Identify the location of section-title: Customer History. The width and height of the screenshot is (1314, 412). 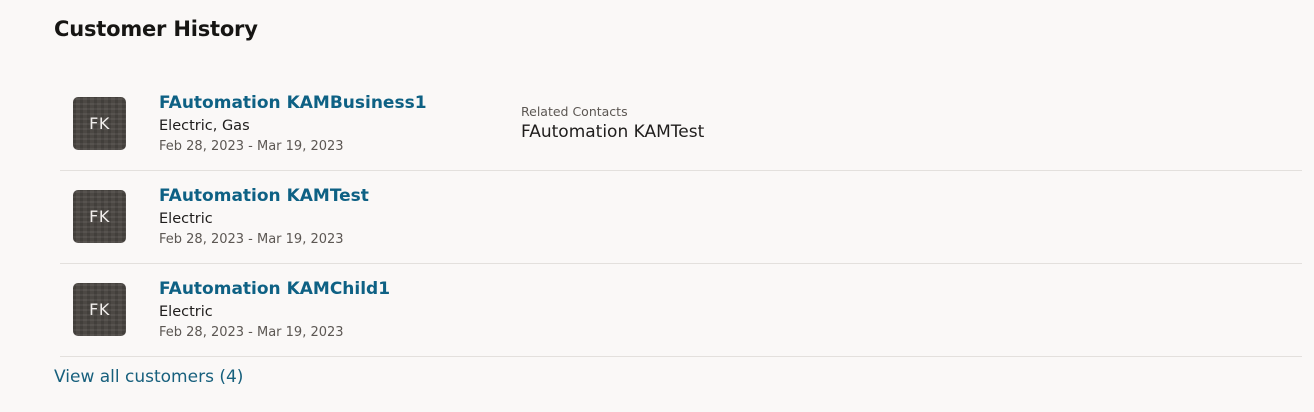
(156, 29).